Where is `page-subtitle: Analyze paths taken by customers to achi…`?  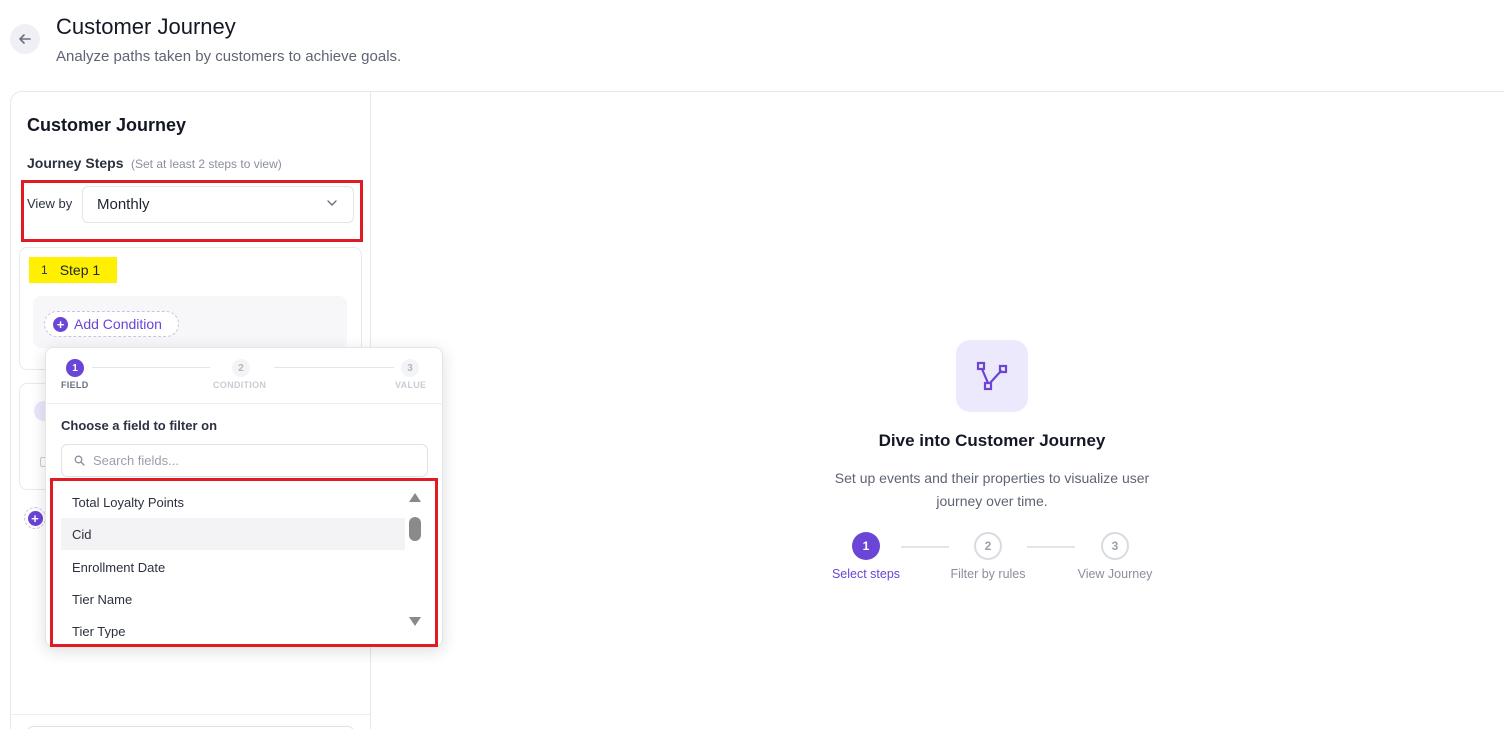
page-subtitle: Analyze paths taken by customers to achi… is located at coordinates (229, 56).